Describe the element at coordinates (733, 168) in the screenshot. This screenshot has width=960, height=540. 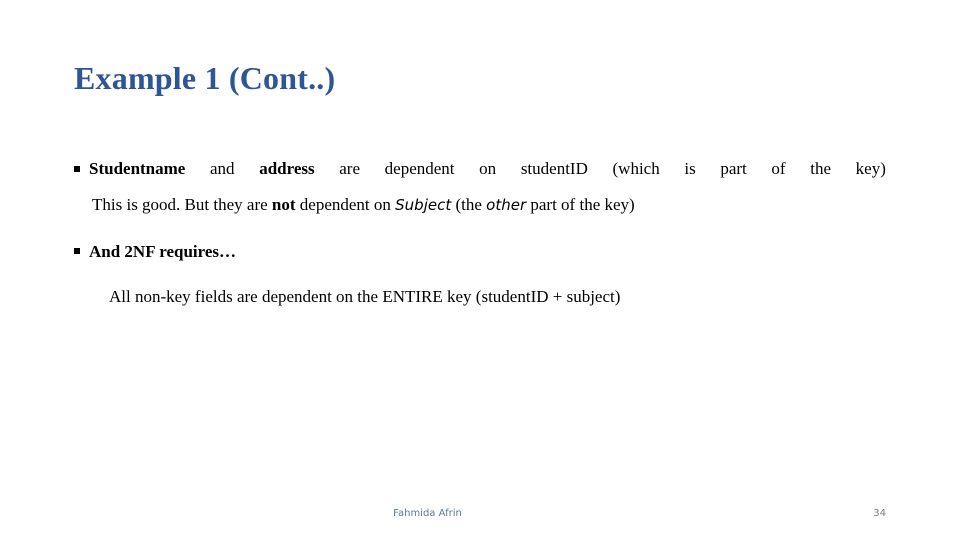
I see `word: part` at that location.